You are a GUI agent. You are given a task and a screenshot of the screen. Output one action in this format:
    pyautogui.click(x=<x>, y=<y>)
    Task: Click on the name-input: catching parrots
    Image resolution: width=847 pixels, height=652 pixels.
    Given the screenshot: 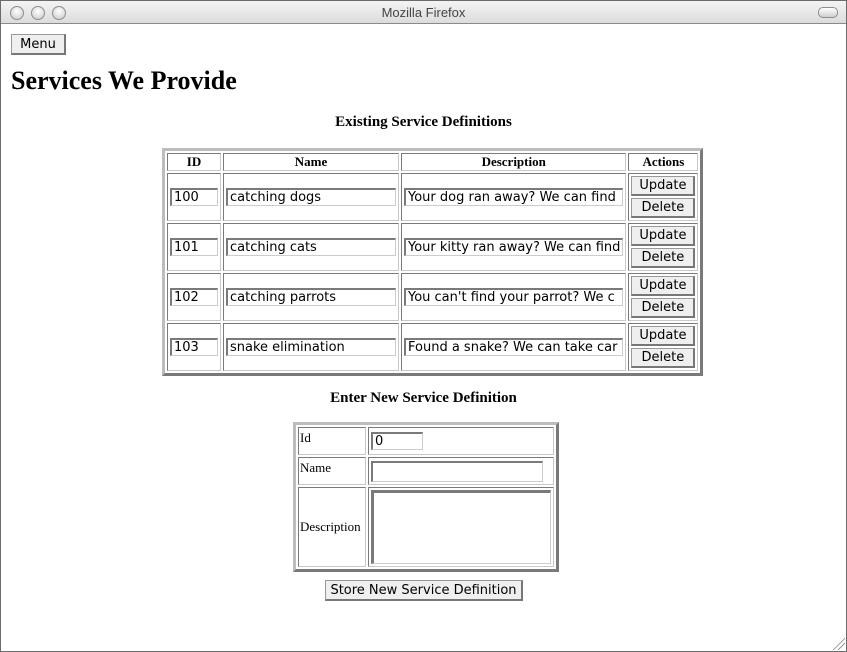 What is the action you would take?
    pyautogui.click(x=311, y=297)
    